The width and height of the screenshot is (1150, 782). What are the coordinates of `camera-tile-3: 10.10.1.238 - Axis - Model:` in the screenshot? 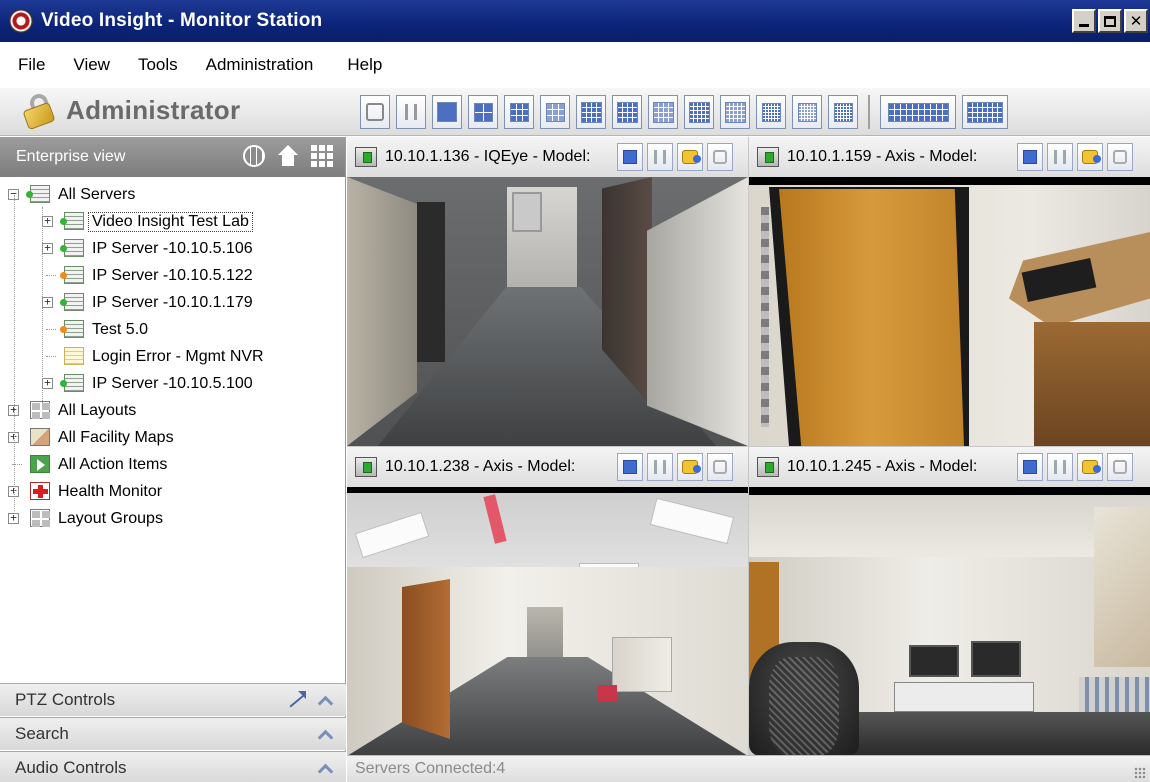 It's located at (547, 601).